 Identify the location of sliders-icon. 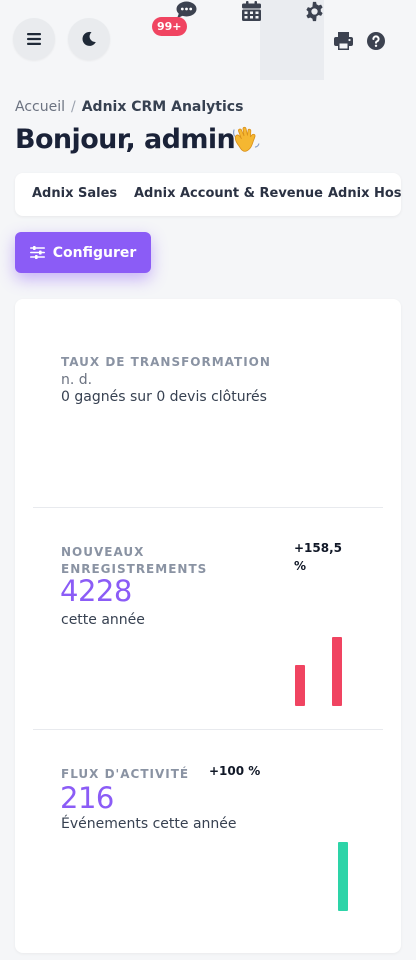
(37, 252).